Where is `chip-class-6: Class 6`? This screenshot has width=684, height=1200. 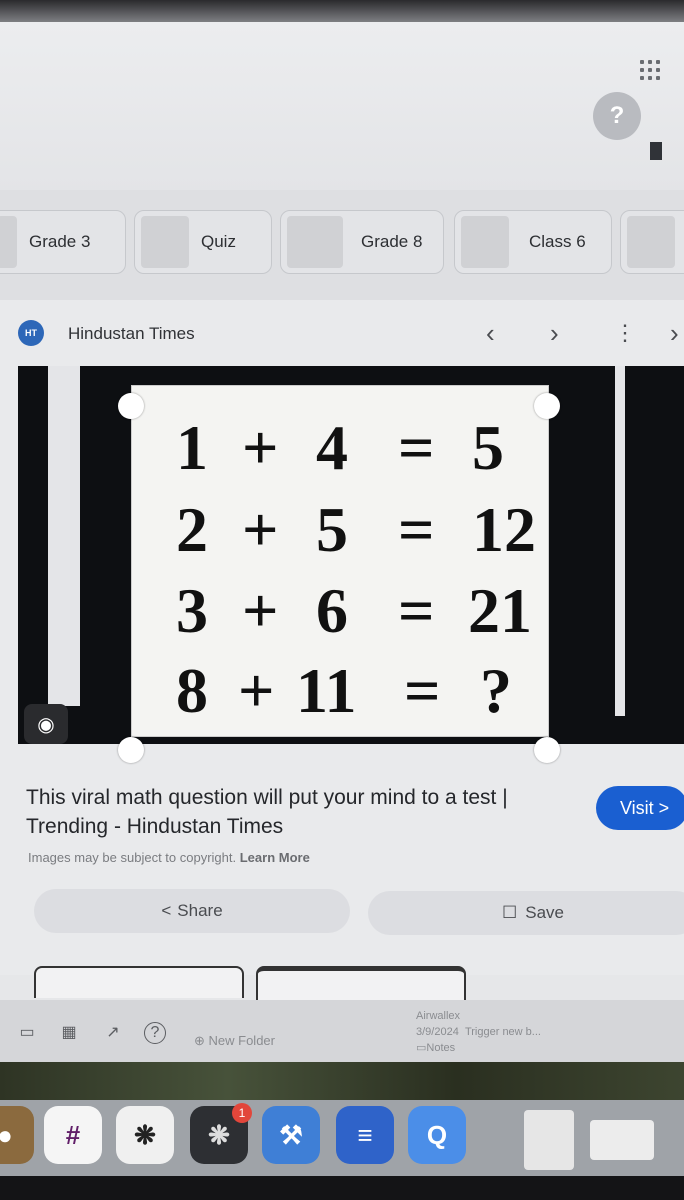 chip-class-6: Class 6 is located at coordinates (533, 242).